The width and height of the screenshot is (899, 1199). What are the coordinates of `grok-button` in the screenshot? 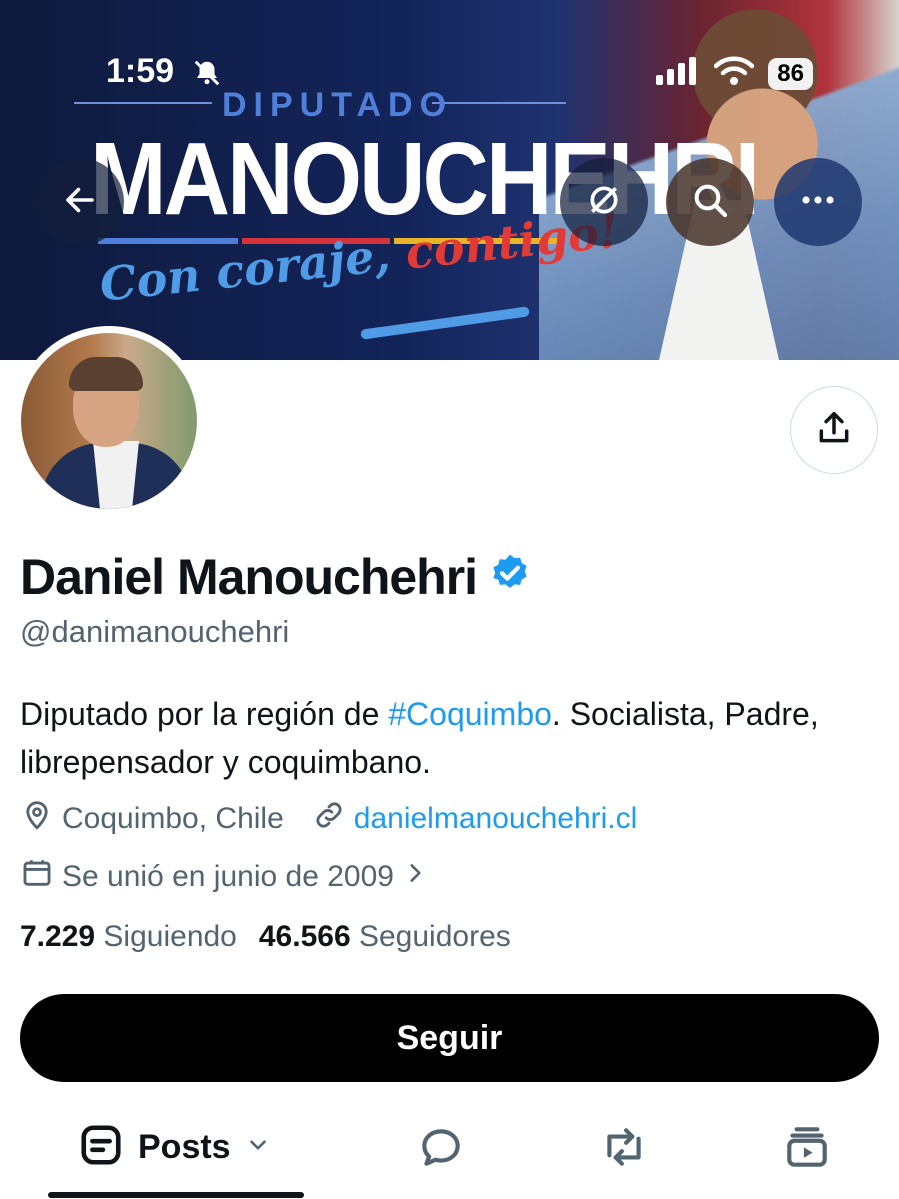 It's located at (604, 202).